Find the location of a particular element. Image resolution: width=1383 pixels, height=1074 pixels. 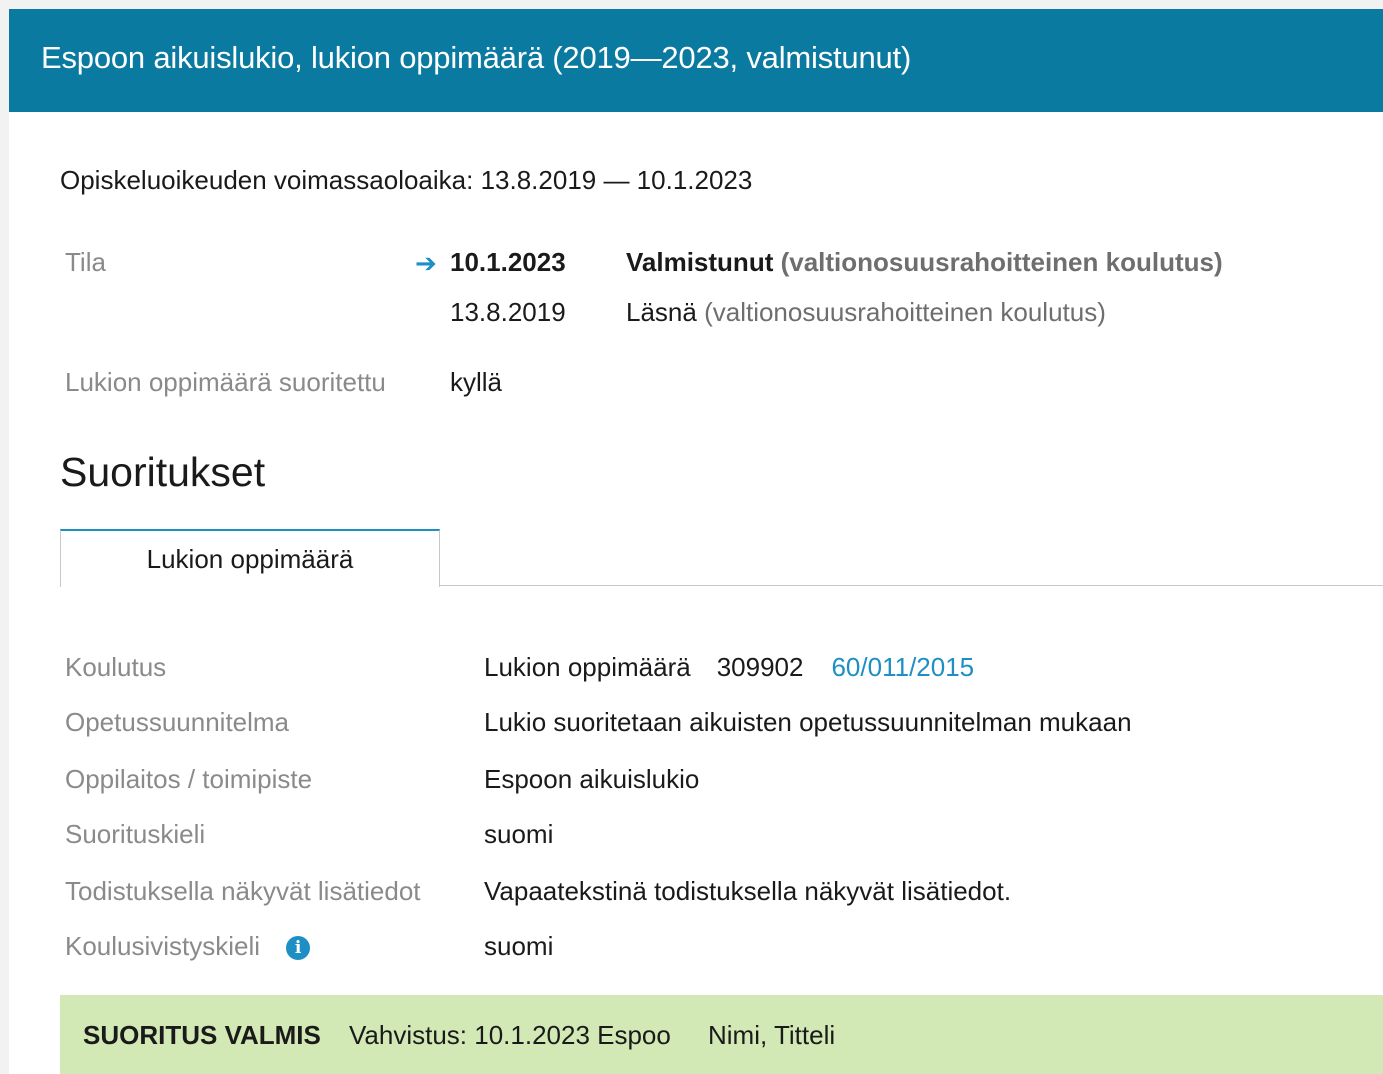

opetussuunnitelma-label: Opetussuunnitelma is located at coordinates (177, 722).